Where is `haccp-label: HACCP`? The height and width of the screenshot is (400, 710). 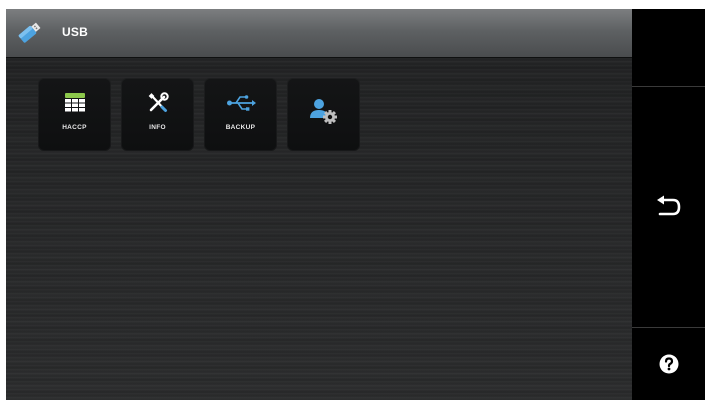 haccp-label: HACCP is located at coordinates (74, 127).